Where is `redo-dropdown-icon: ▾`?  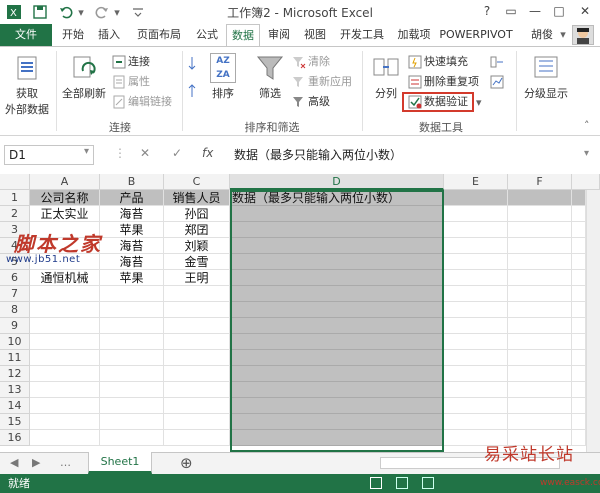
redo-dropdown-icon: ▾ is located at coordinates (117, 12).